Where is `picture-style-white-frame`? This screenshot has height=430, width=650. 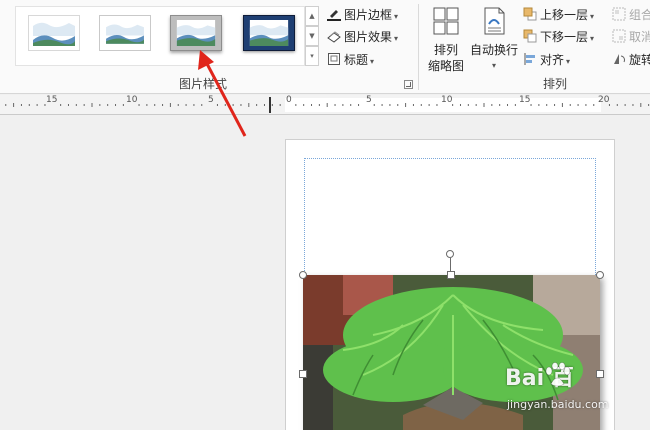 picture-style-white-frame is located at coordinates (125, 33).